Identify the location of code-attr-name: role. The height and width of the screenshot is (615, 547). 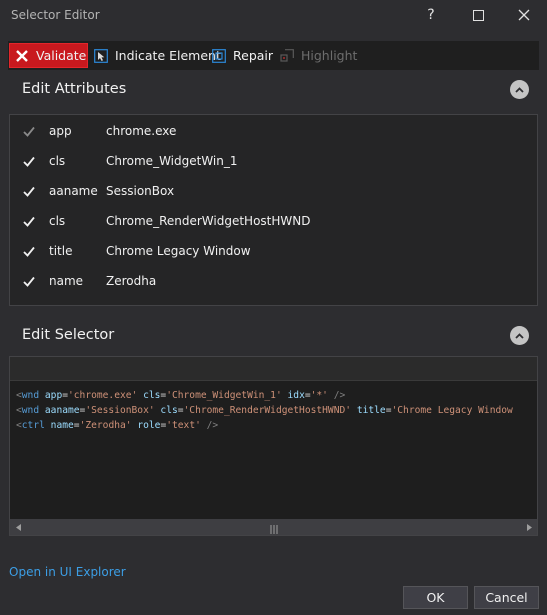
(149, 425).